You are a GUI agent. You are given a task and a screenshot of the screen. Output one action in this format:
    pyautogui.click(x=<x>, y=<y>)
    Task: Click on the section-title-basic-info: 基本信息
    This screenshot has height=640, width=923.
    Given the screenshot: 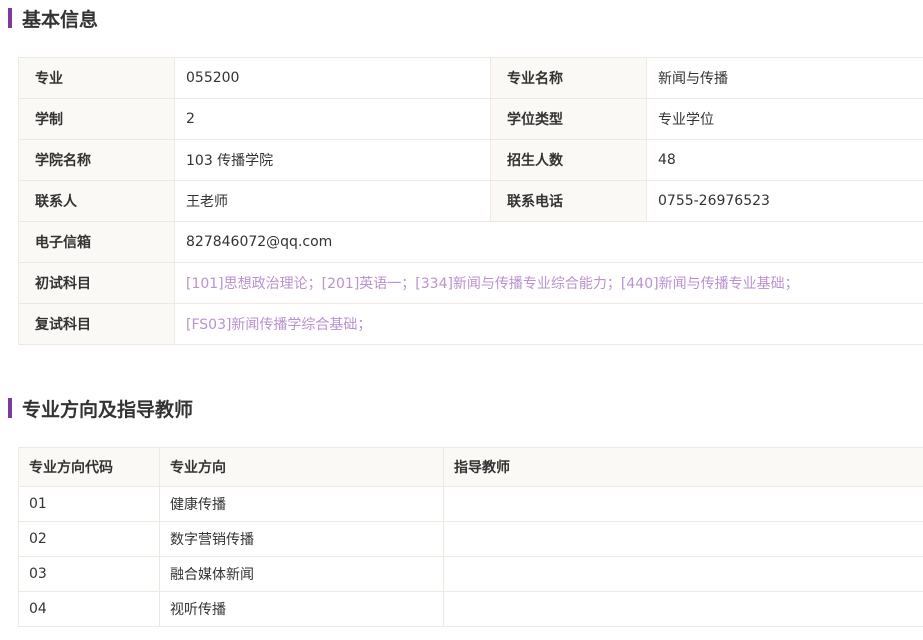 What is the action you would take?
    pyautogui.click(x=53, y=19)
    